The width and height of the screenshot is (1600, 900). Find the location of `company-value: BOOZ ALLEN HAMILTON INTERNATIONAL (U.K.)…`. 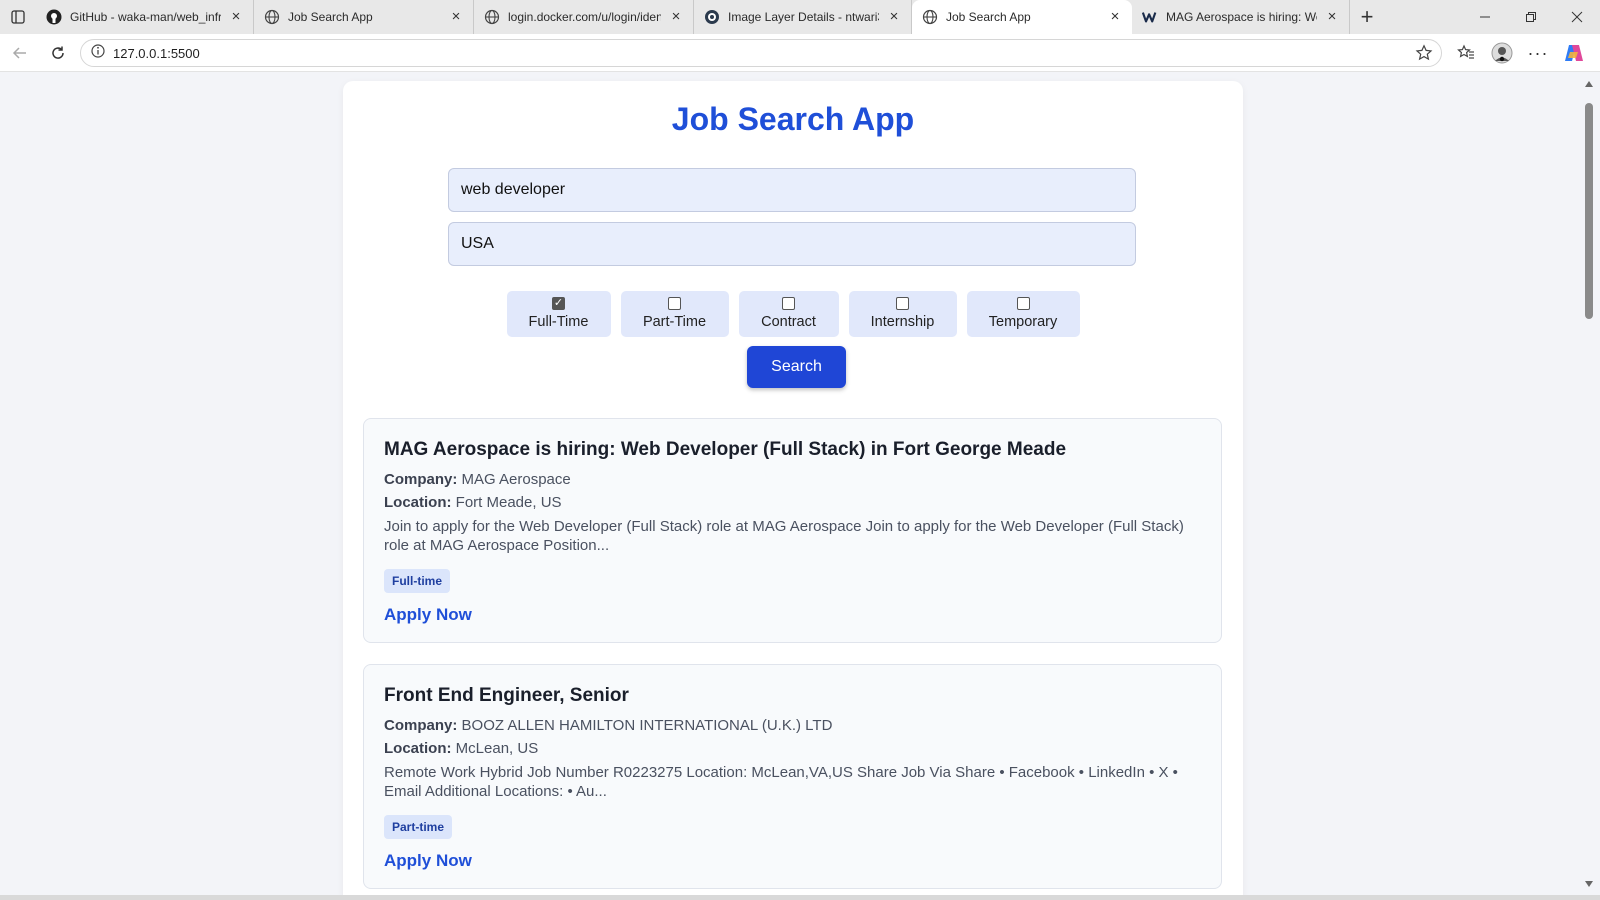

company-value: BOOZ ALLEN HAMILTON INTERNATIONAL (U.K.)… is located at coordinates (647, 725).